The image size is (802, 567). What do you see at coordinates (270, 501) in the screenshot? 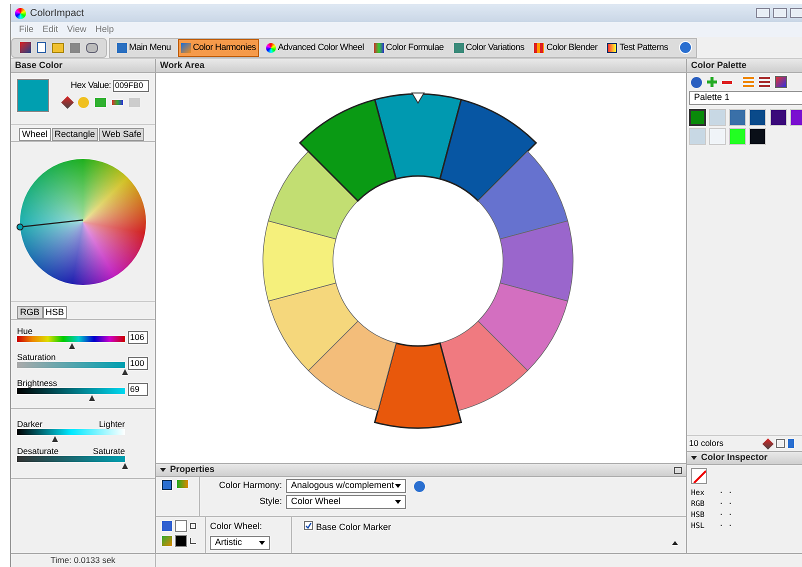
I see `field-label: Style:` at bounding box center [270, 501].